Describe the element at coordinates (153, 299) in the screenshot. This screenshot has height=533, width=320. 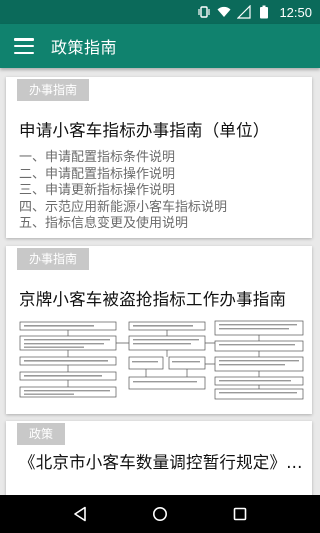
I see `card-title: 京牌小客车被盗抢指标工作办事指南` at that location.